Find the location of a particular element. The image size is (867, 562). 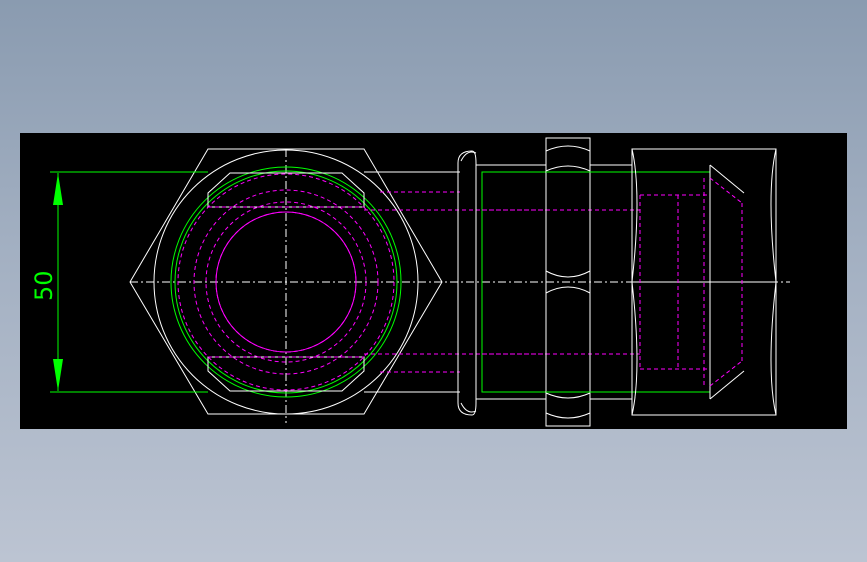

dimension-text: 50 is located at coordinates (44, 285).